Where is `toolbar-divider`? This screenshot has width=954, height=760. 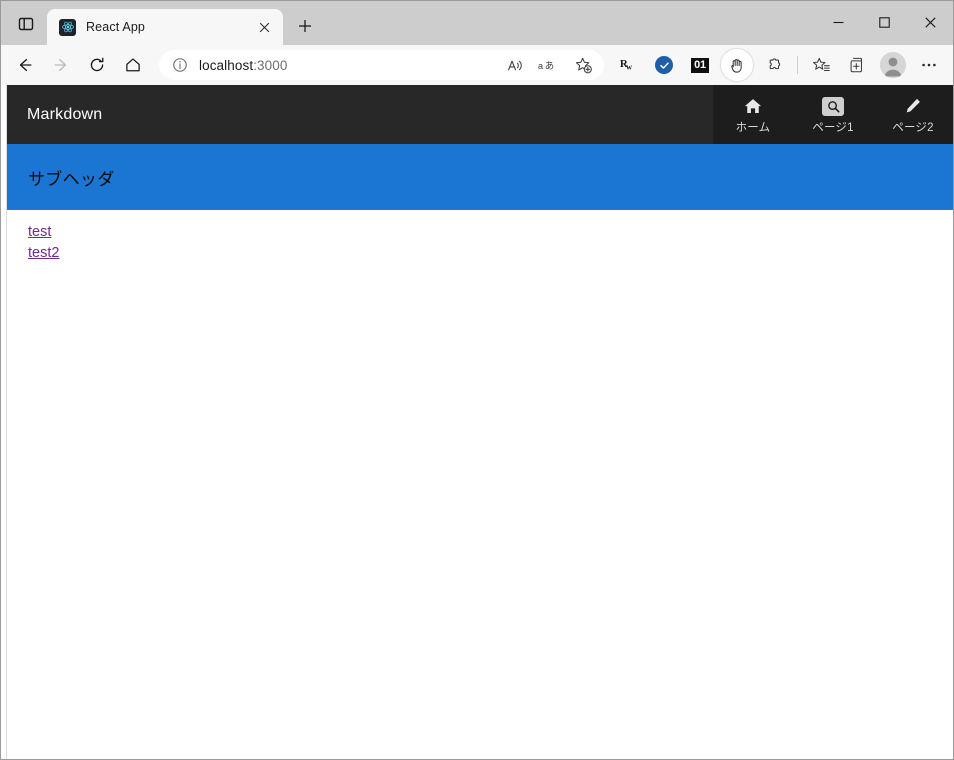
toolbar-divider is located at coordinates (797, 65).